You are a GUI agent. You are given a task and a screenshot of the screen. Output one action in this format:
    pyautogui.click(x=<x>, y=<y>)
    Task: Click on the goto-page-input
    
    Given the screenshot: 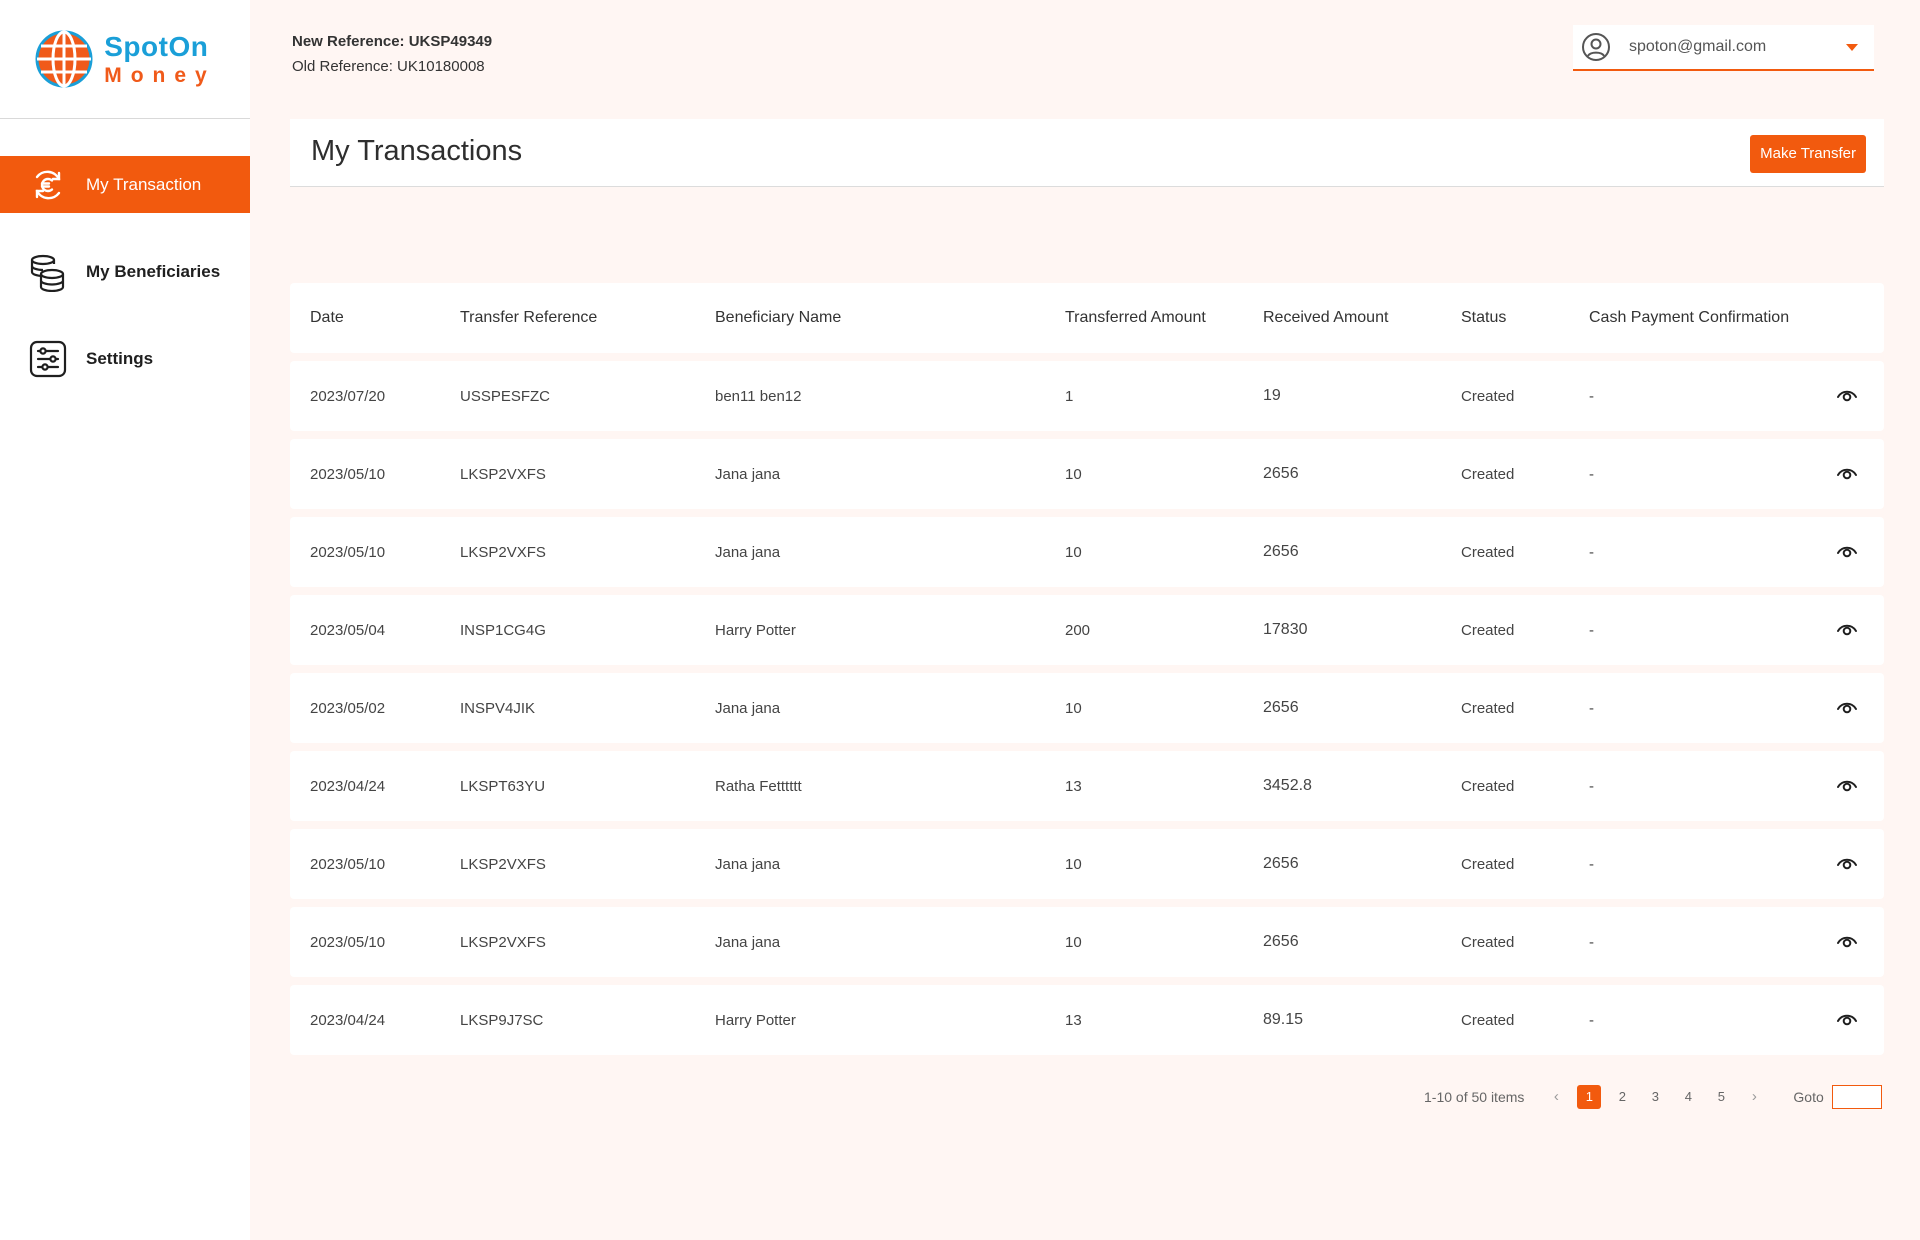 What is the action you would take?
    pyautogui.click(x=1856, y=1097)
    